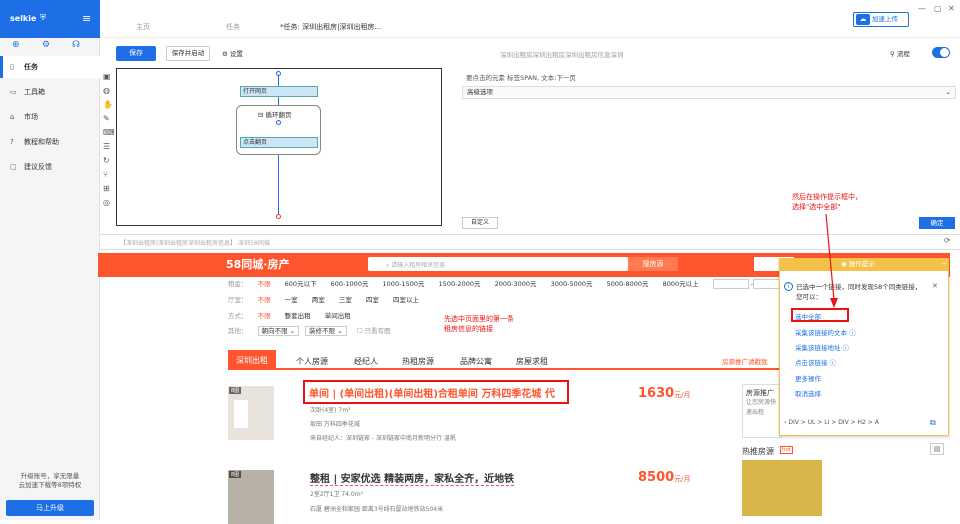  What do you see at coordinates (232, 53) in the screenshot?
I see `settings-button: ⚙ 设置` at bounding box center [232, 53].